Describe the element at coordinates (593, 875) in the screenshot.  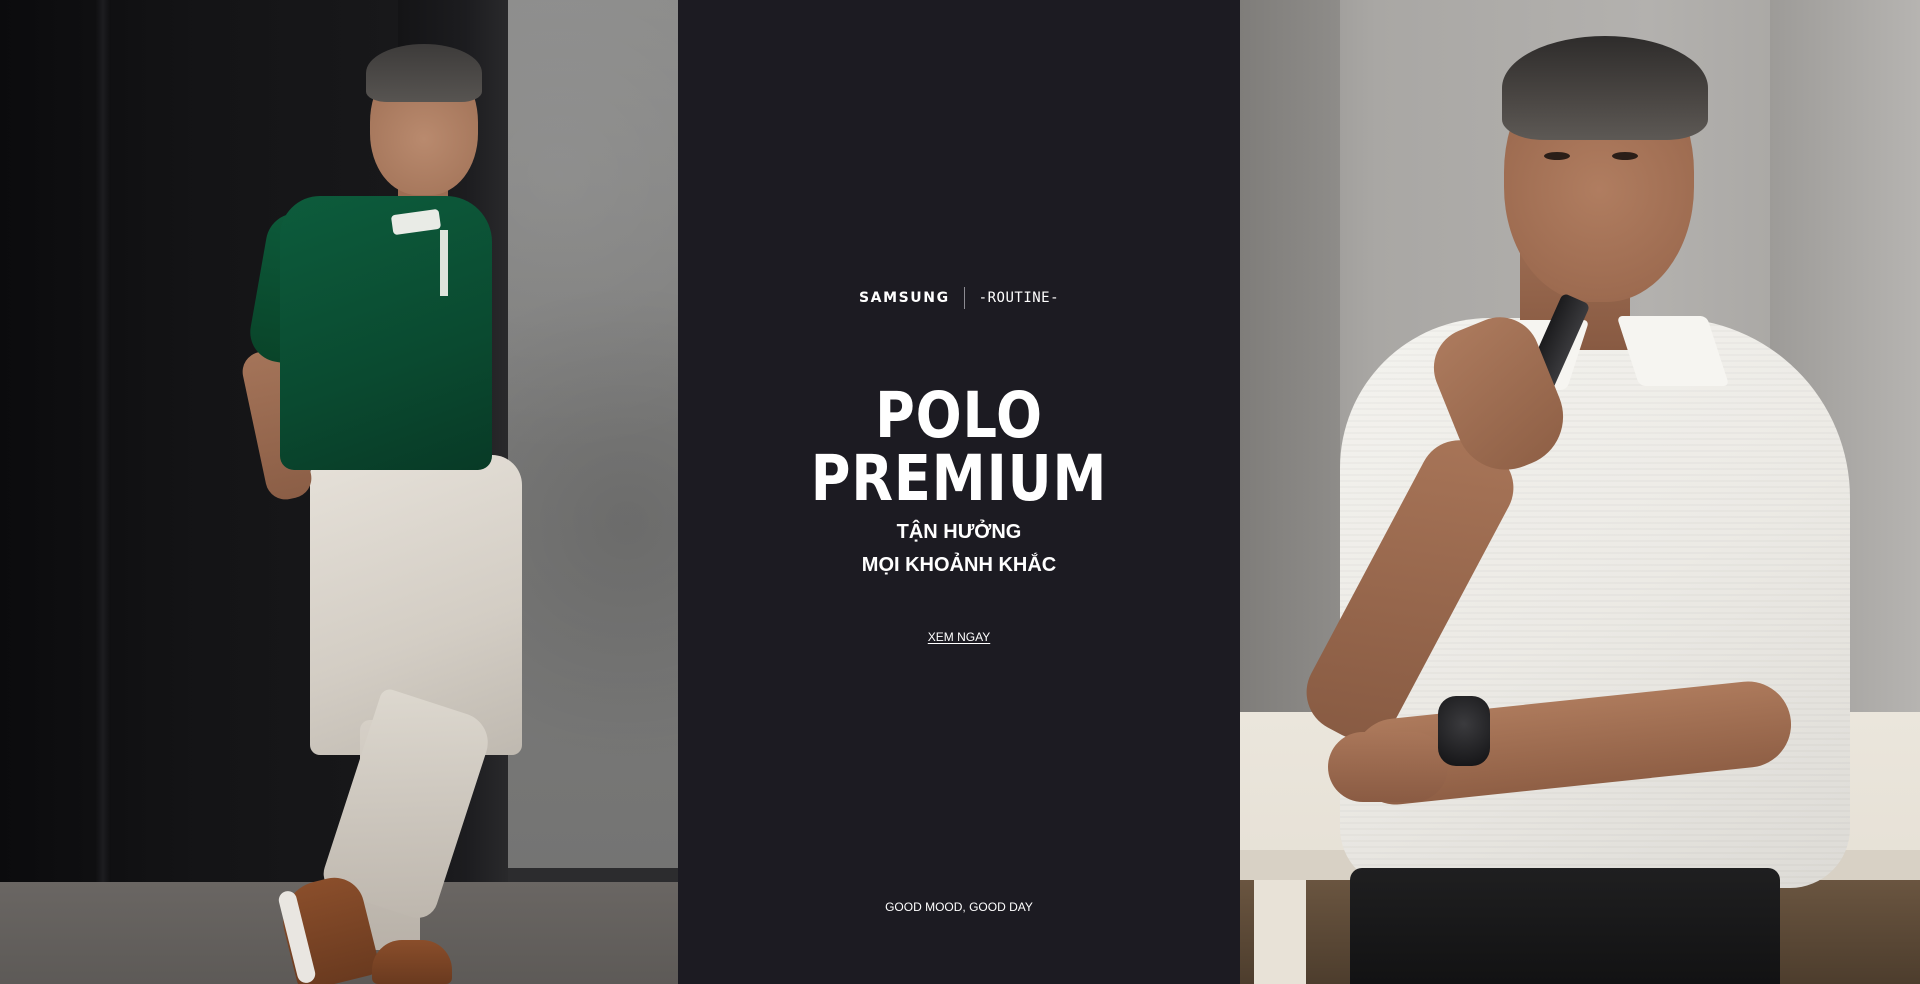
I see `baseboard` at that location.